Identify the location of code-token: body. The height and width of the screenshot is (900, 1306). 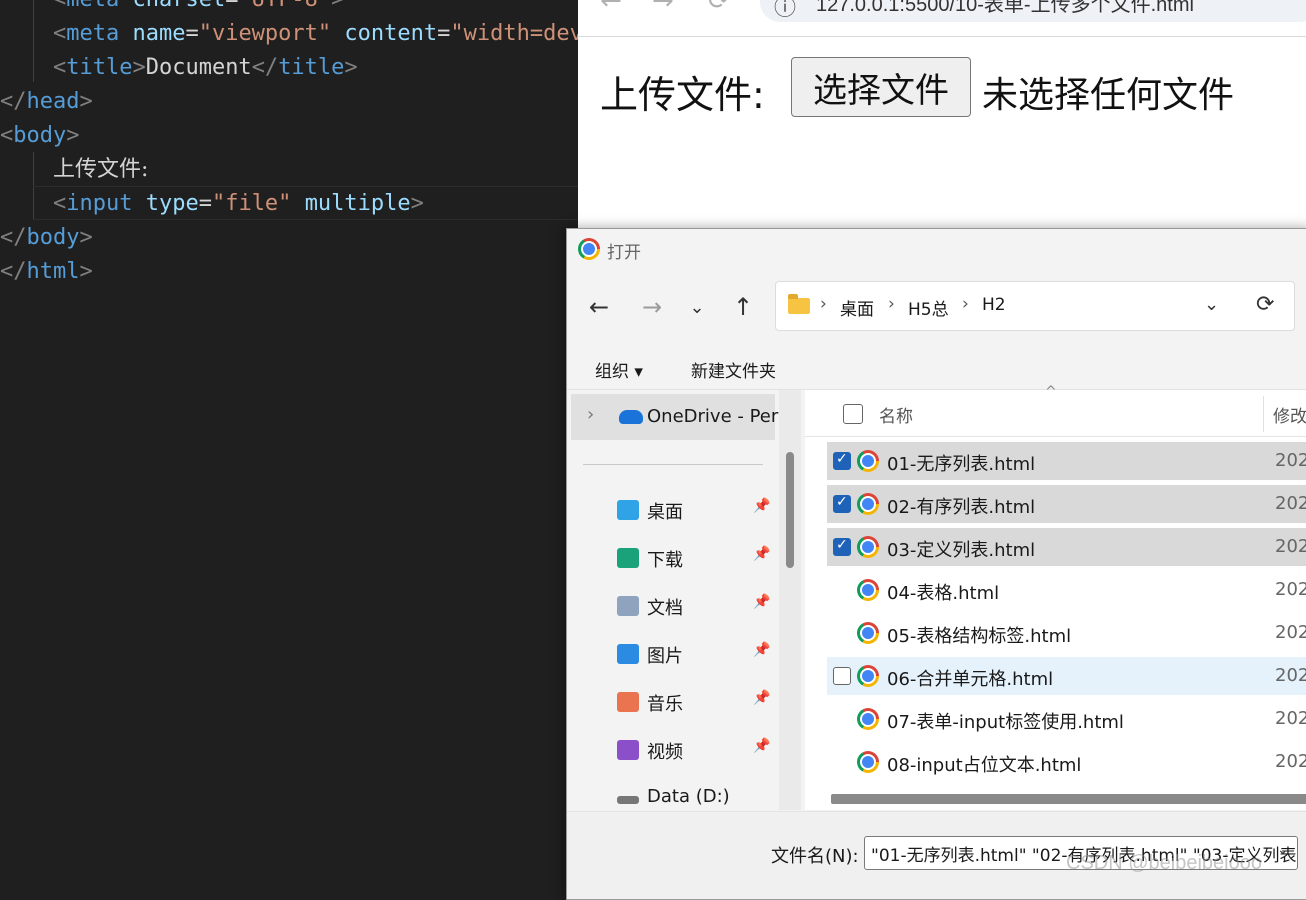
(40, 135).